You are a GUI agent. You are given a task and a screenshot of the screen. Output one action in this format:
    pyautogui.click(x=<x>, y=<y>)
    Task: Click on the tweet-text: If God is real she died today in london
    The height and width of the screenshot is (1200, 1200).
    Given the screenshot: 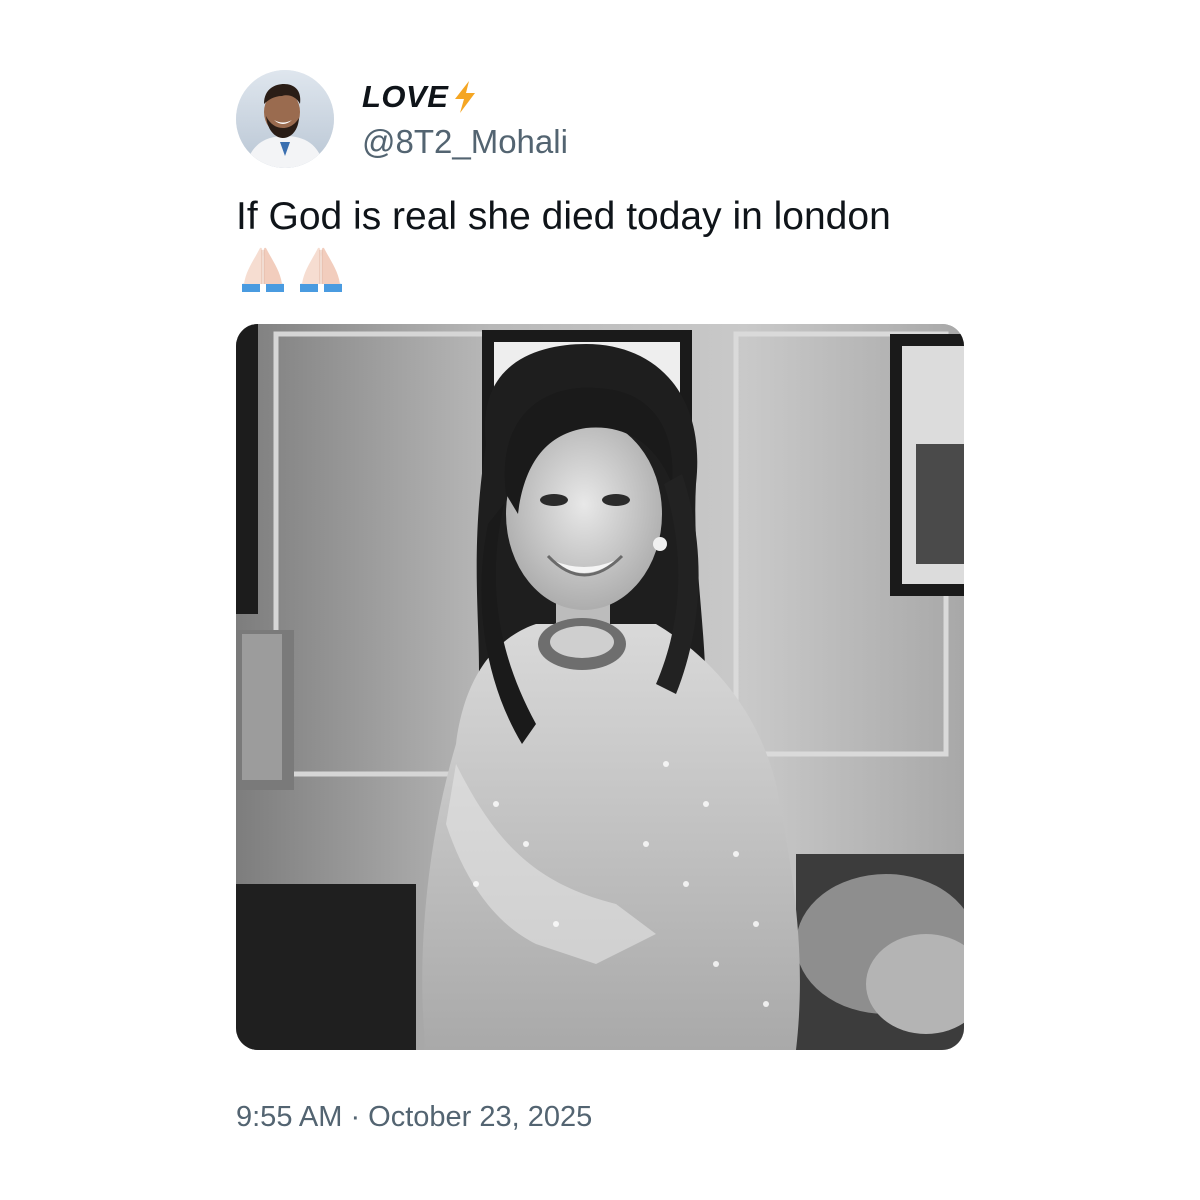 What is the action you would take?
    pyautogui.click(x=563, y=216)
    